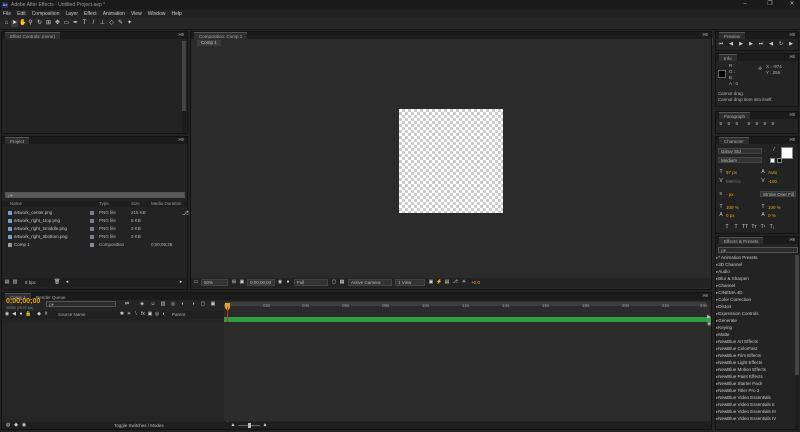 This screenshot has height=432, width=800. I want to click on keyframe-icon: ▢, so click(203, 304).